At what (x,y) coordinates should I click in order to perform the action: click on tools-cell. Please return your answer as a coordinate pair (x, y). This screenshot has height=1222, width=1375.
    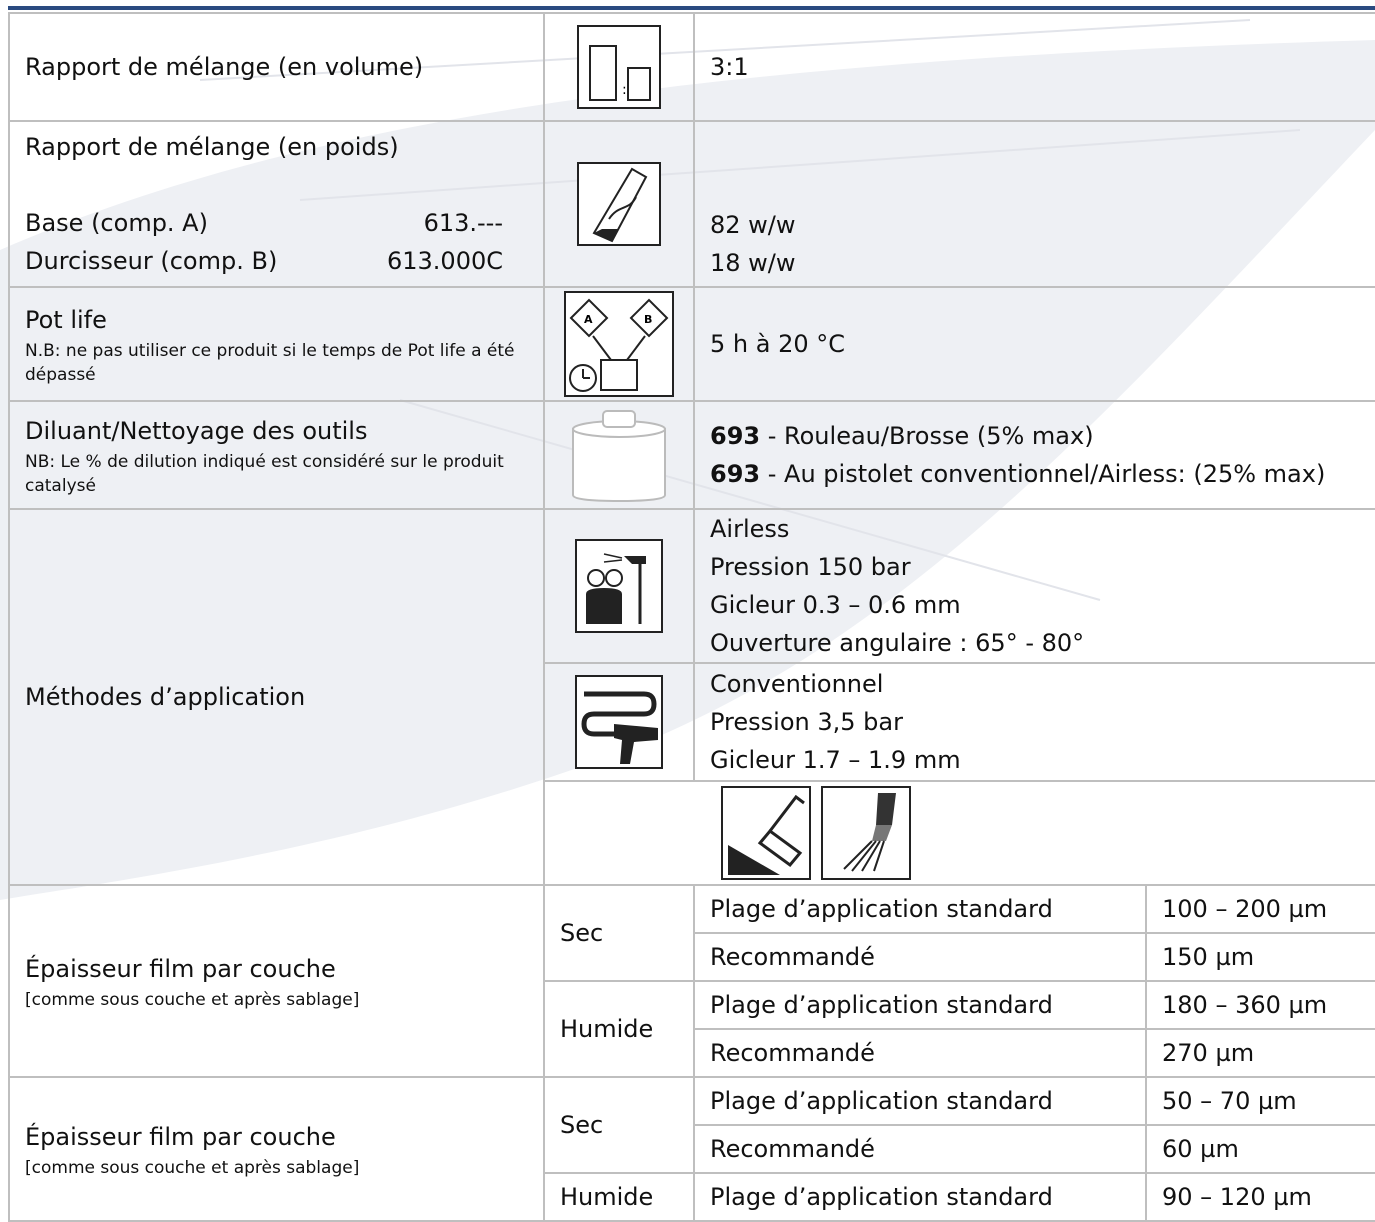
    Looking at the image, I should click on (959, 833).